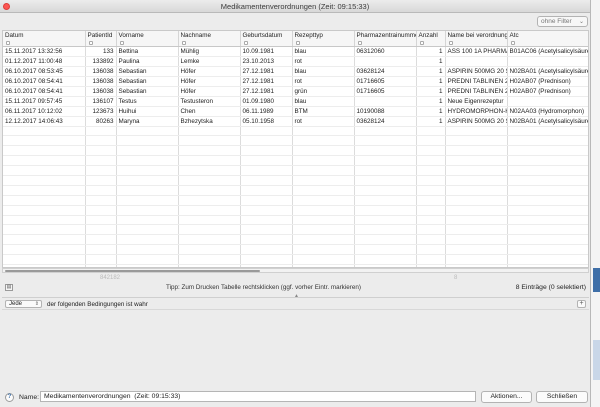 The height and width of the screenshot is (407, 600). Describe the element at coordinates (101, 51) in the screenshot. I see `table-cell: 133` at that location.